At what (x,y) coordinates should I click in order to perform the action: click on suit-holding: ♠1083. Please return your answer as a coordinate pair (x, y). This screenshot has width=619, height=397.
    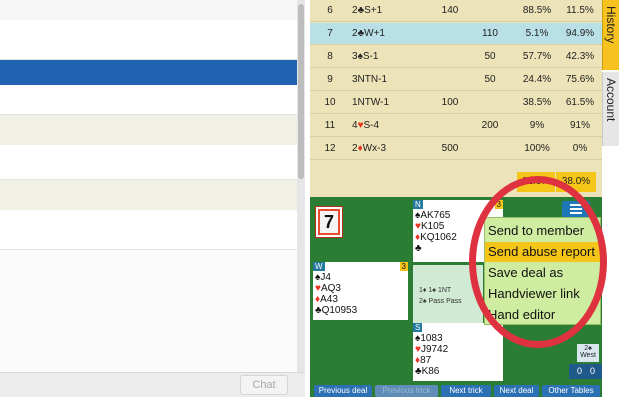
    Looking at the image, I should click on (429, 338).